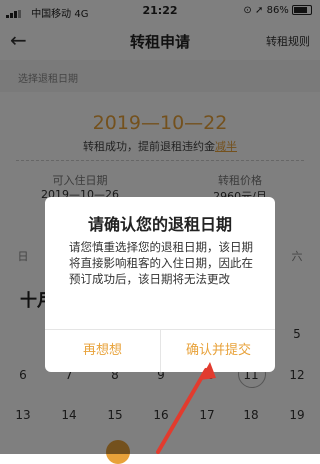 The width and height of the screenshot is (320, 464). Describe the element at coordinates (102, 351) in the screenshot. I see `cancel-button: 再想想` at that location.